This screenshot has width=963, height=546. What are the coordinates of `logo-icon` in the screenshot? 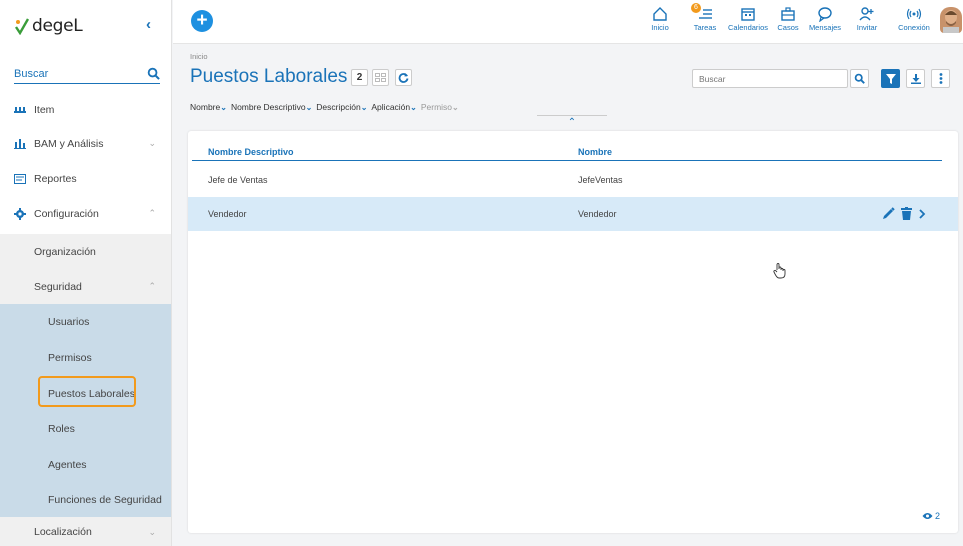 It's located at (22, 26).